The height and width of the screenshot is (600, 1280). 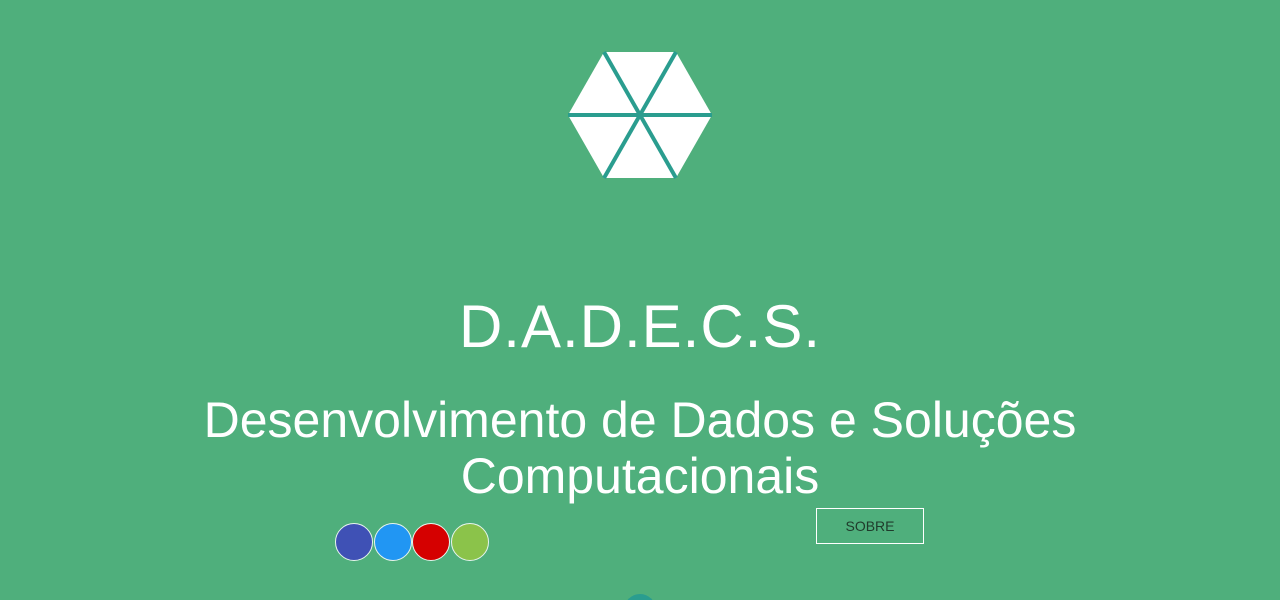 I want to click on theme-swatch-blue, so click(x=392, y=542).